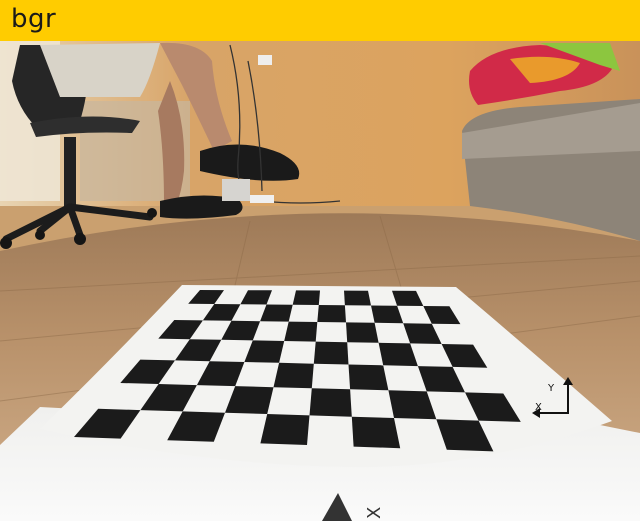 The height and width of the screenshot is (521, 640). I want to click on window-title: bgr, so click(34, 18).